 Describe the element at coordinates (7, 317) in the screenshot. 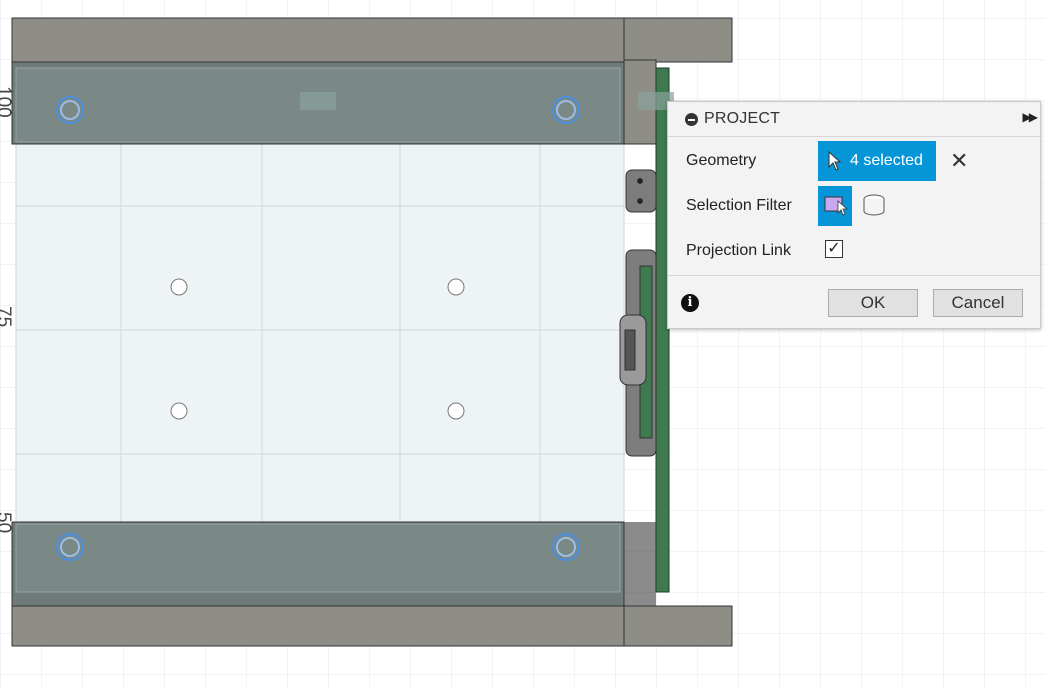

I see `ruler-label-75: 75` at that location.